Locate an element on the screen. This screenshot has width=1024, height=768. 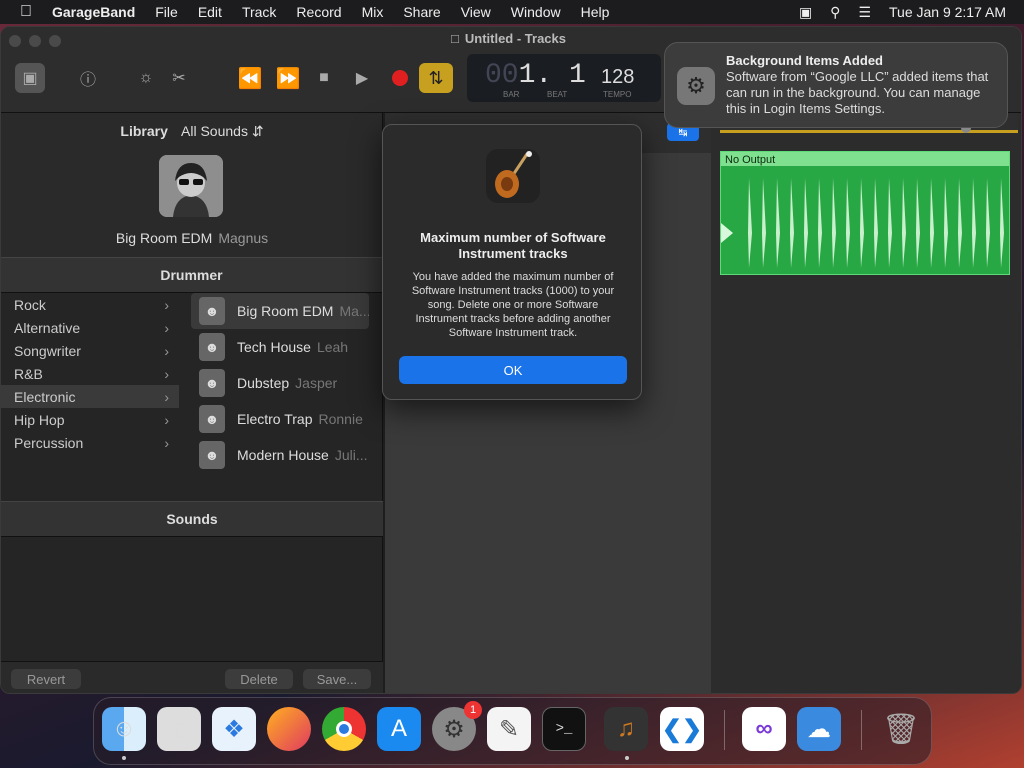
garageband-icon: ♫ is located at coordinates (626, 729).